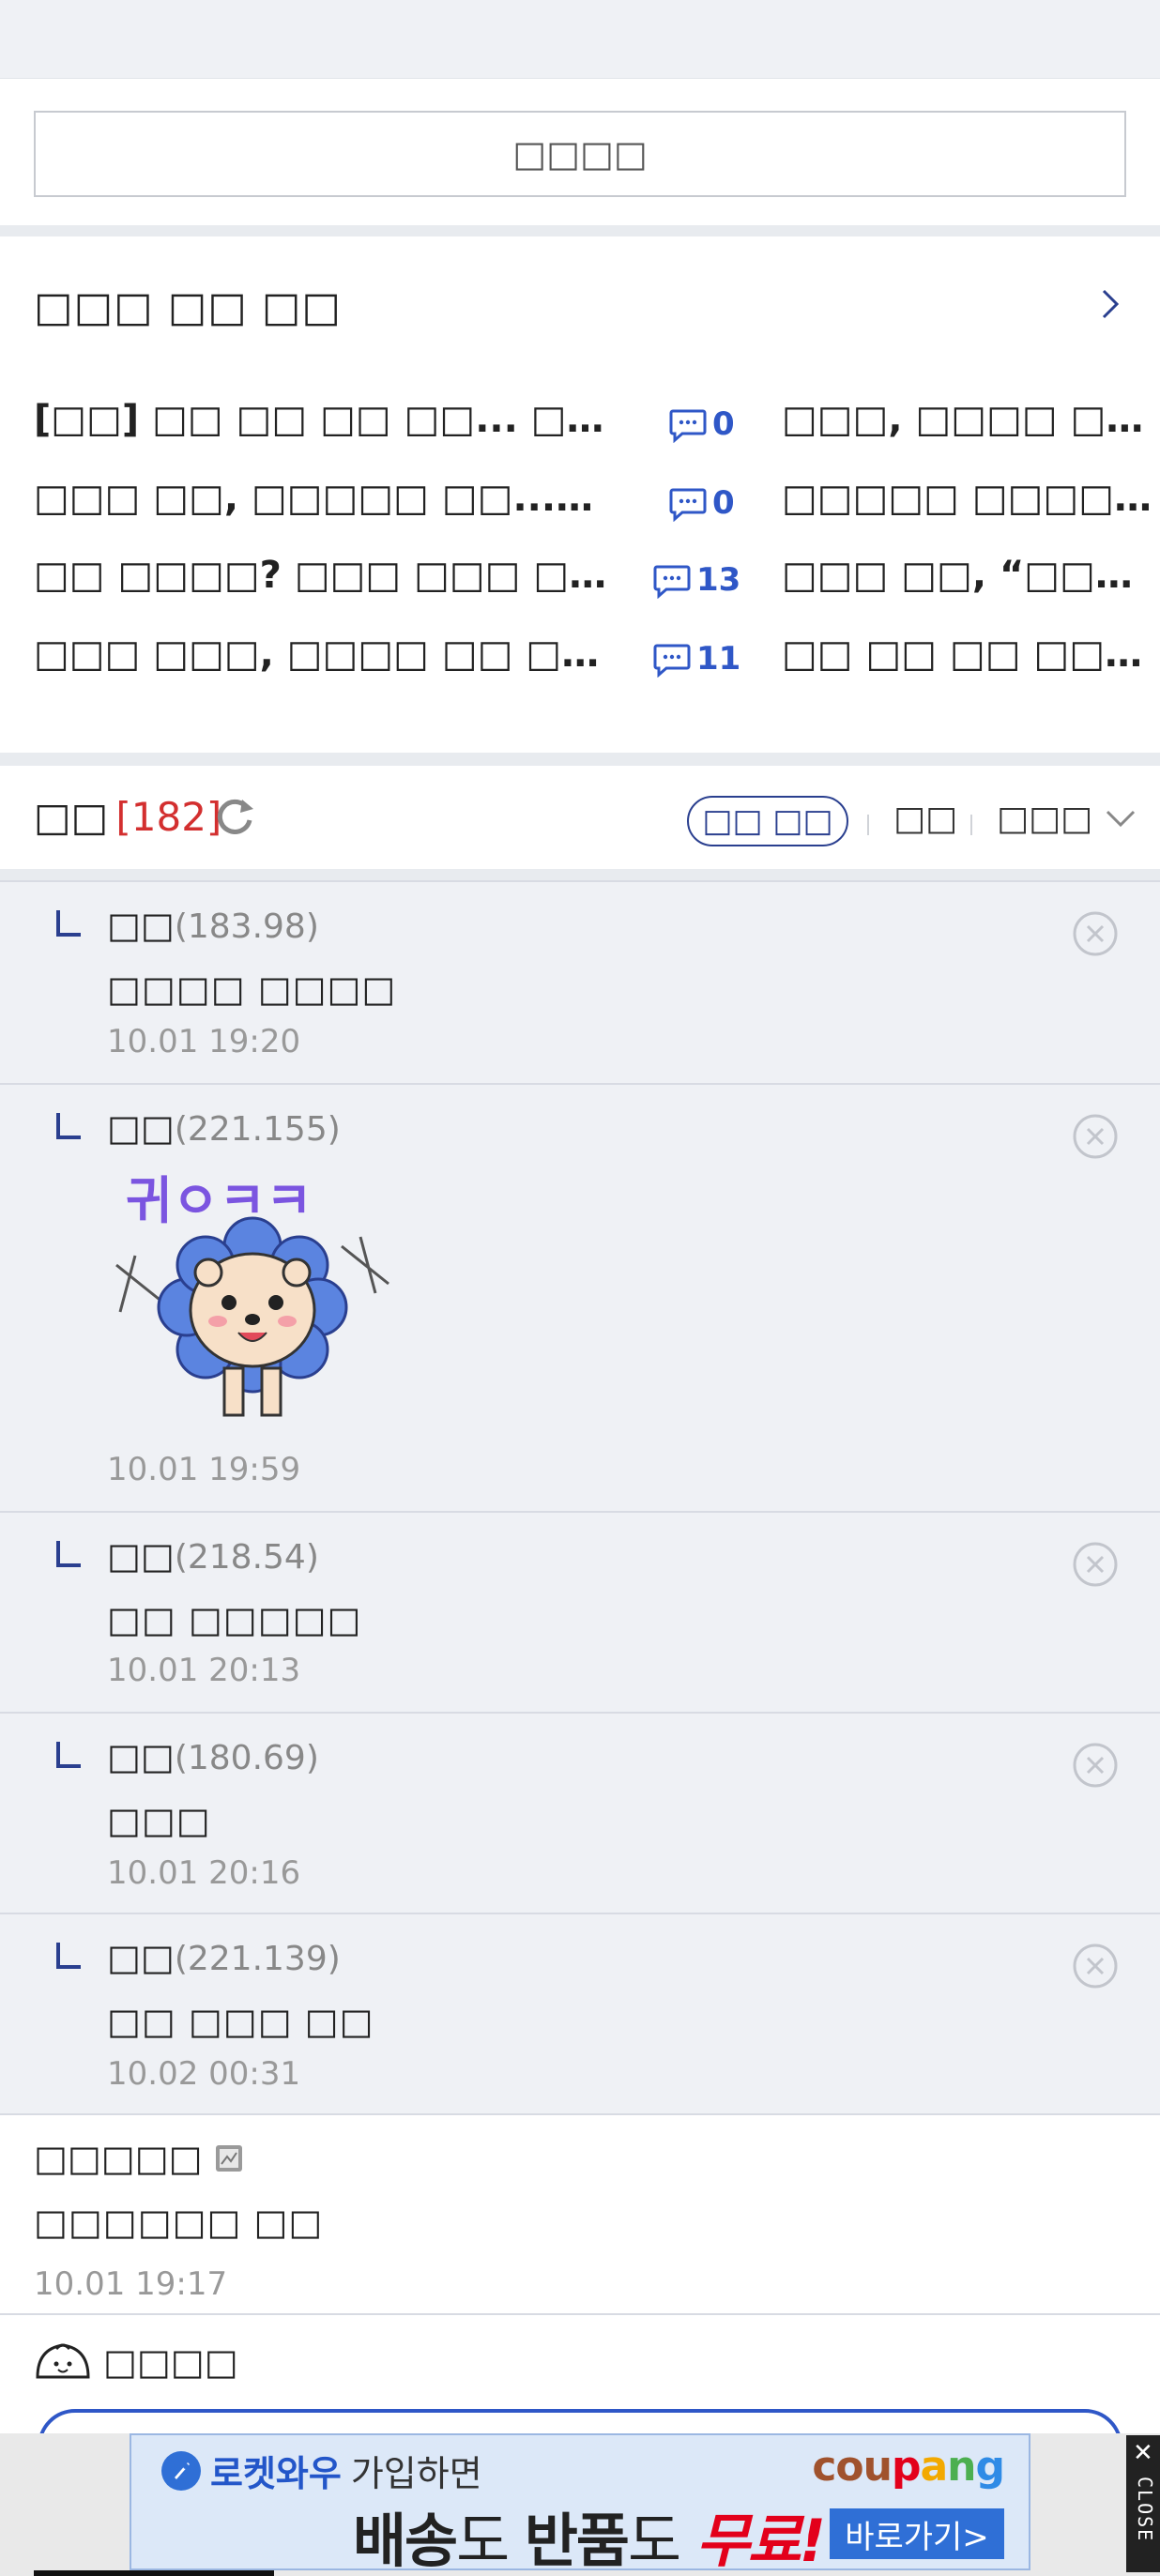 This screenshot has width=1160, height=2576. What do you see at coordinates (760, 2541) in the screenshot?
I see `ad-free: 무료!` at bounding box center [760, 2541].